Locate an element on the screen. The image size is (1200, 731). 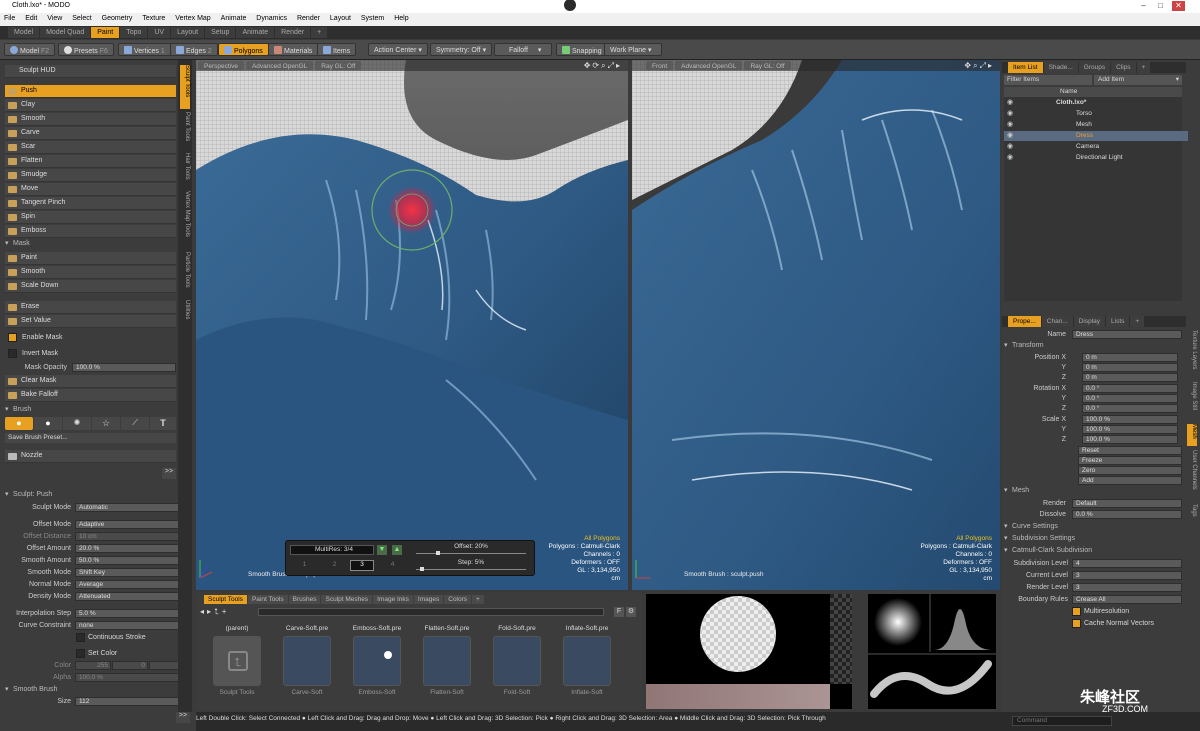
tab-brushes: Brushes is located at coordinates (304, 599).